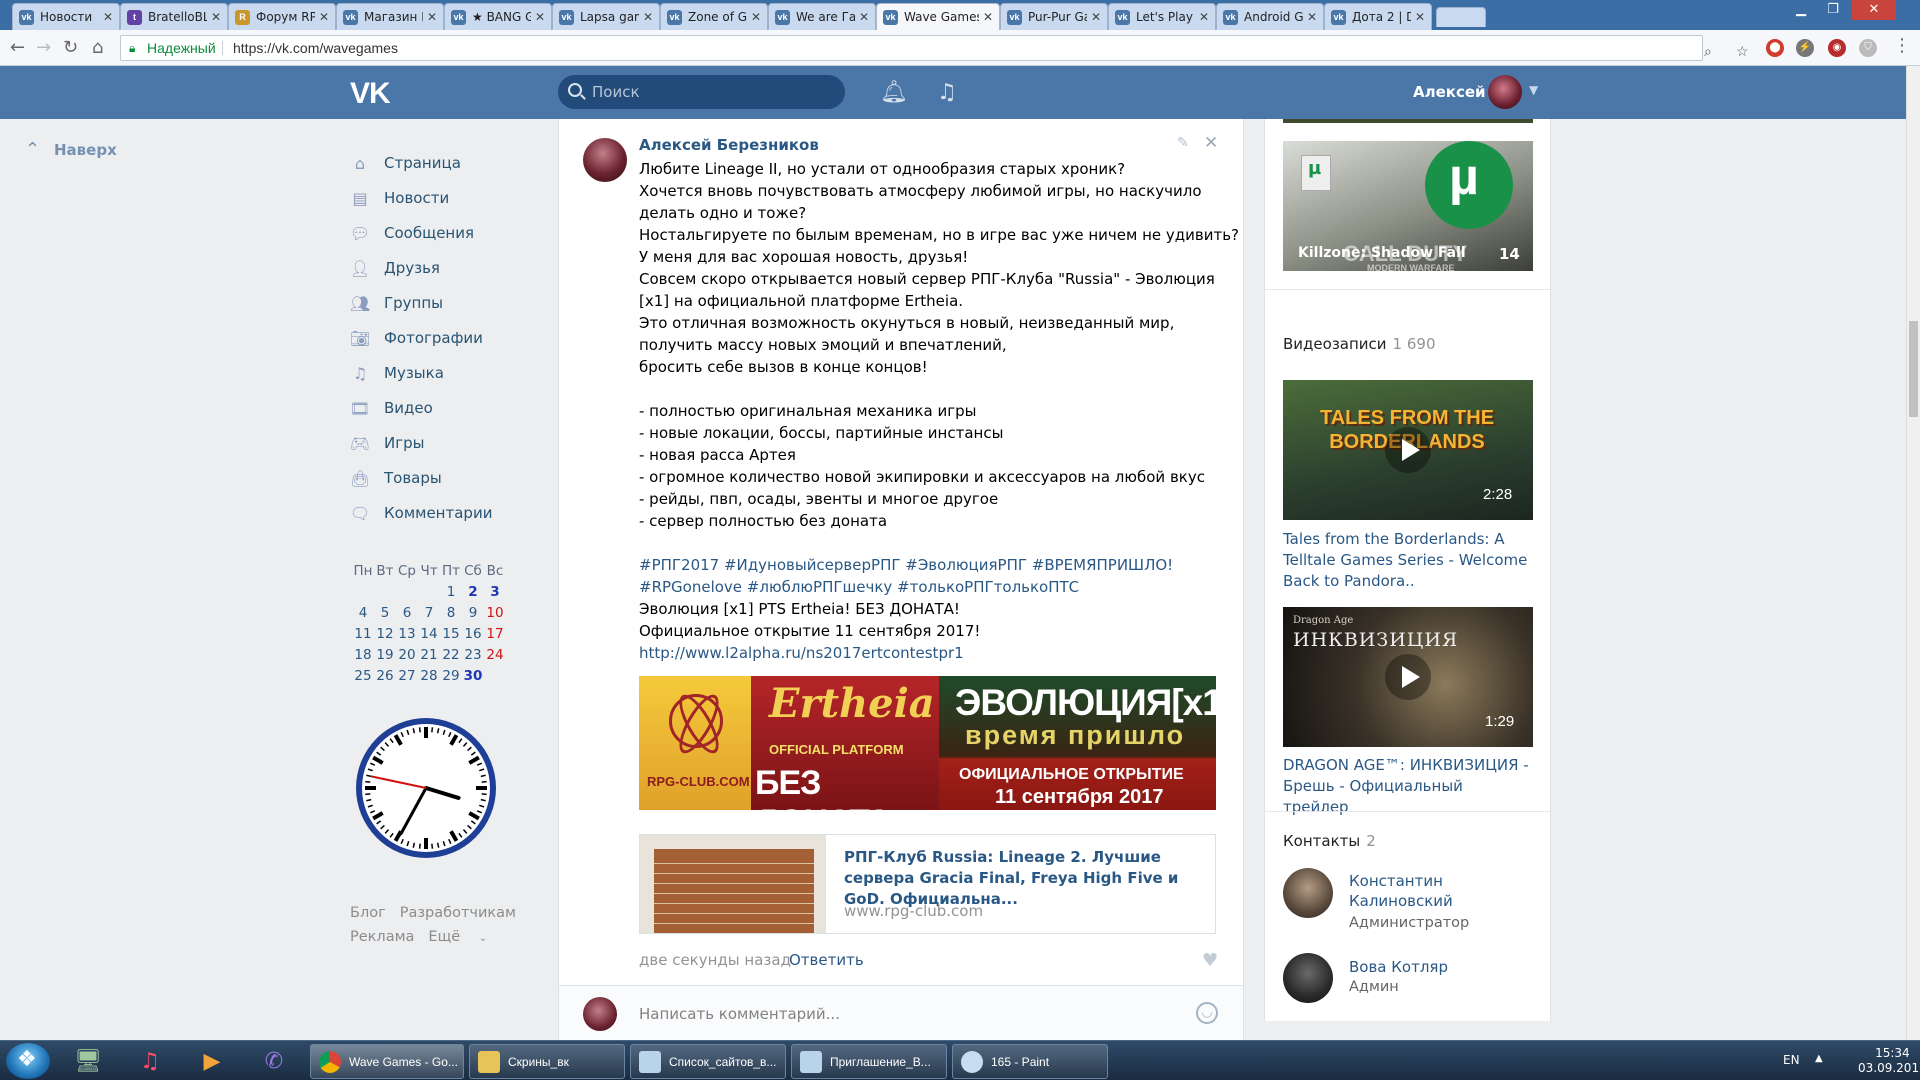  I want to click on minimize-icon: ▁, so click(1801, 10).